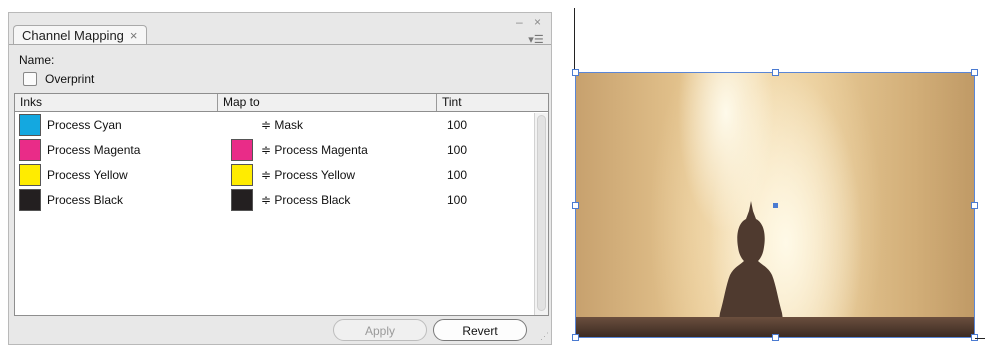 The image size is (985, 347). What do you see at coordinates (544, 336) in the screenshot?
I see `resize-grip-icon: ⋰` at bounding box center [544, 336].